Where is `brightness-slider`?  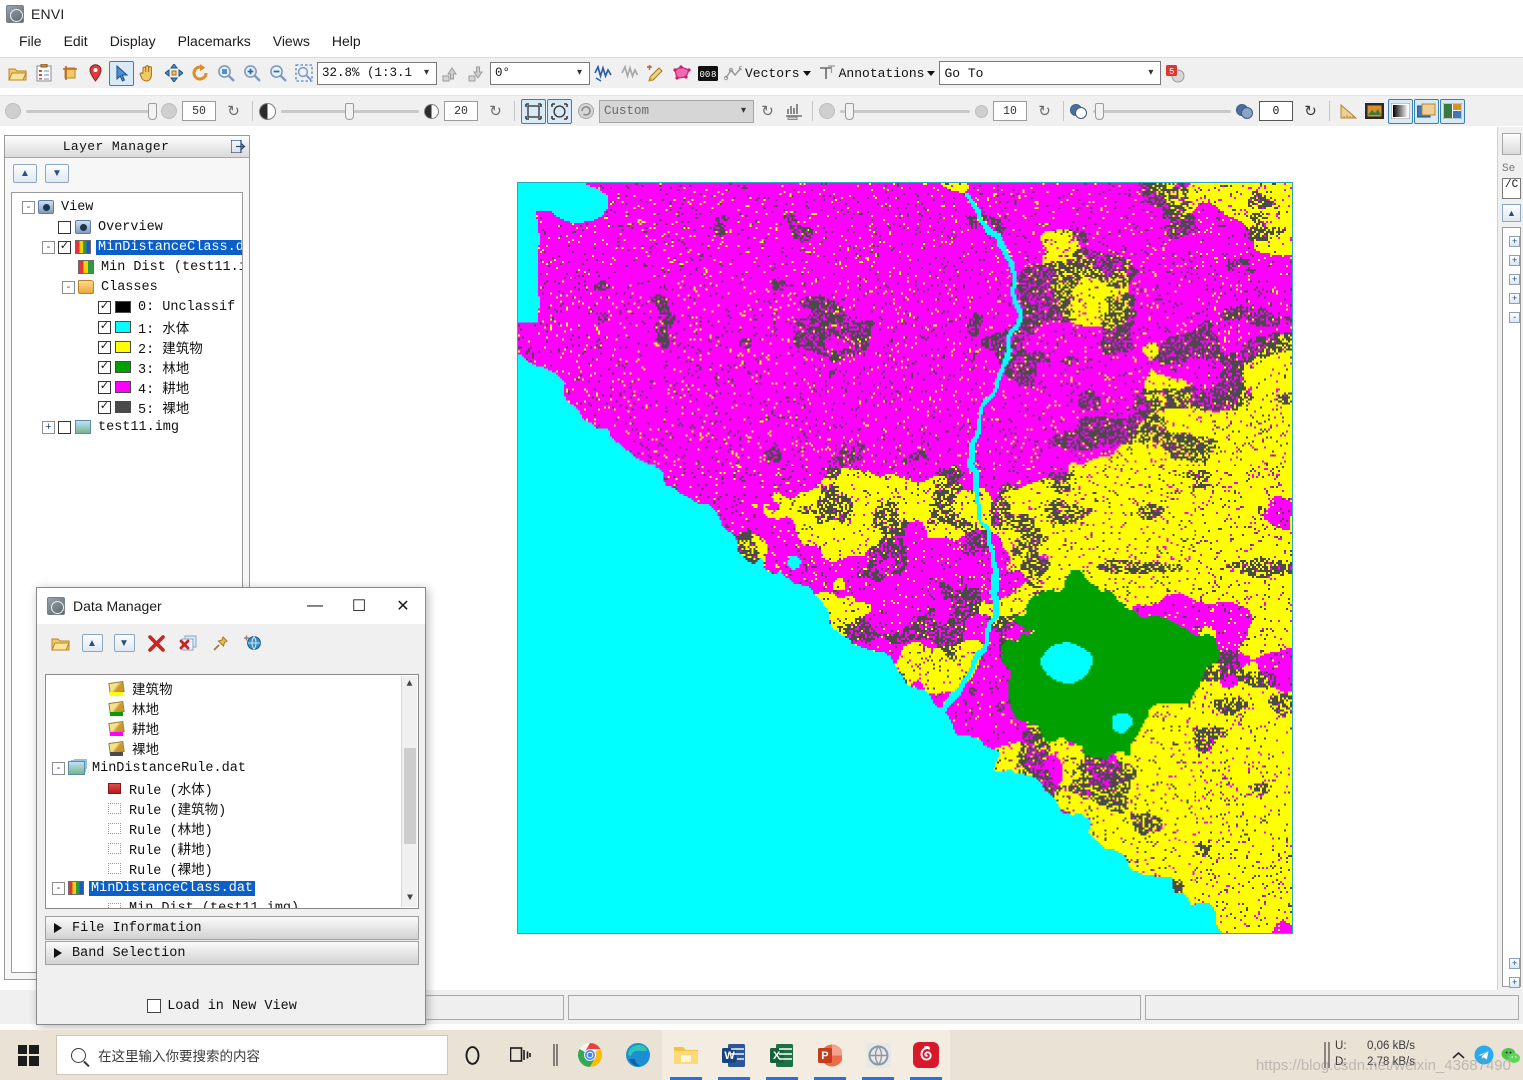
brightness-slider is located at coordinates (91, 111).